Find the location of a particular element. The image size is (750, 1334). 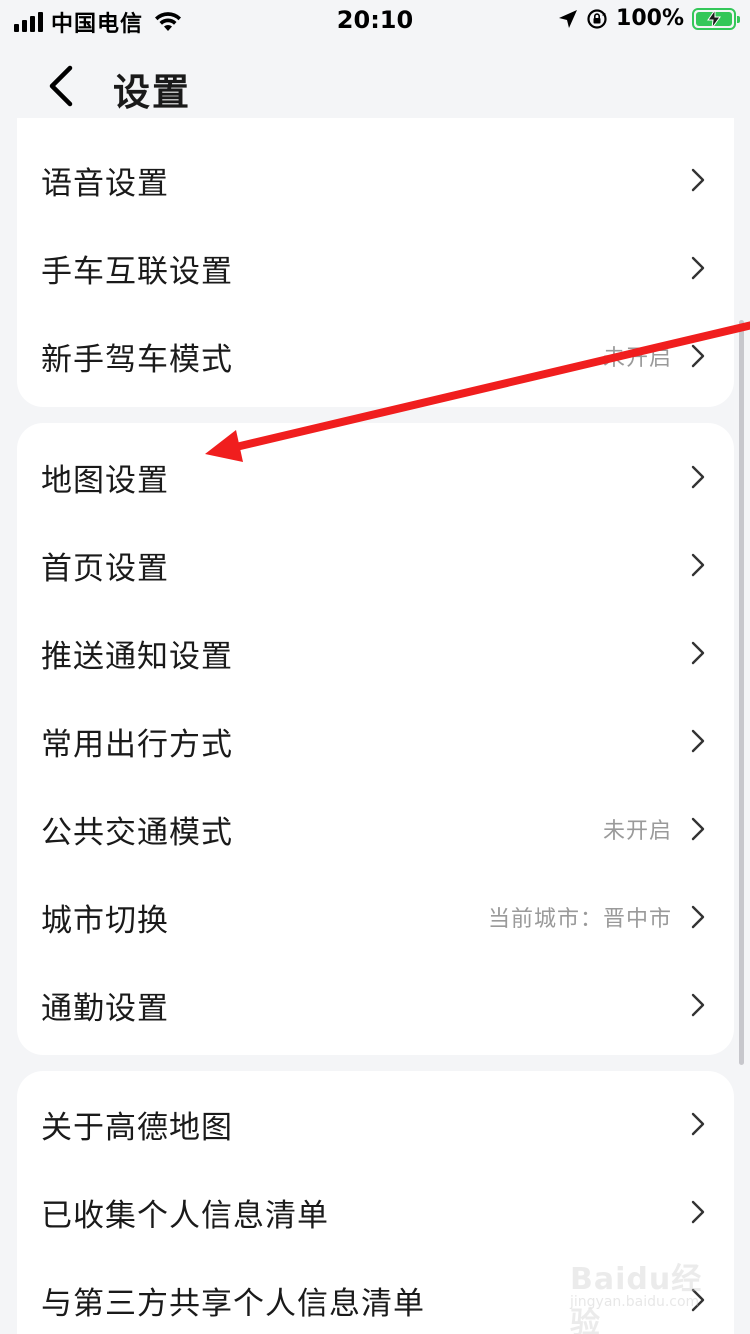

scrollbar is located at coordinates (741, 692).